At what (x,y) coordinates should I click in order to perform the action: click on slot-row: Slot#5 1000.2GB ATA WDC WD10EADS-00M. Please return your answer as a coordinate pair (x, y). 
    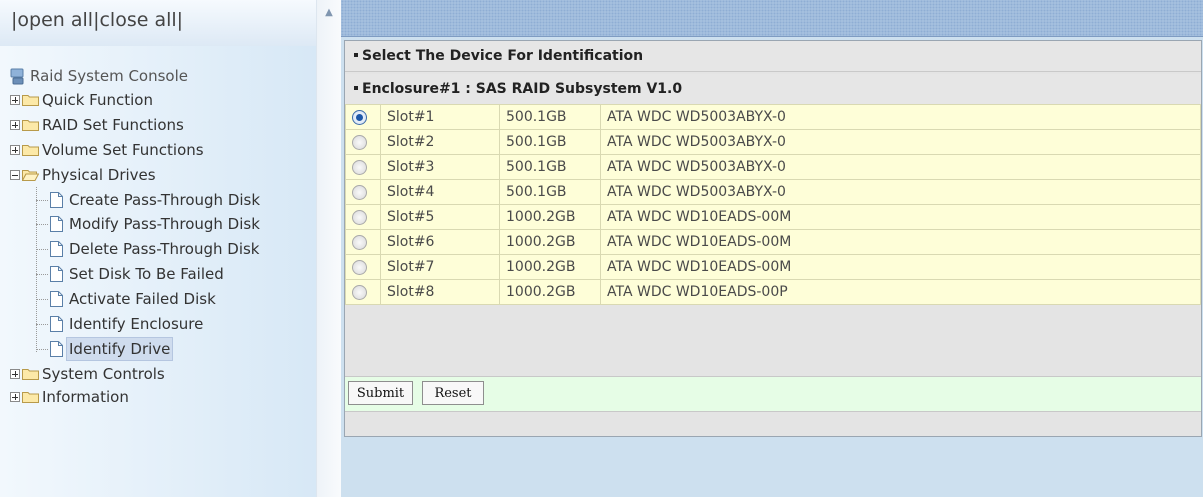
    Looking at the image, I should click on (773, 217).